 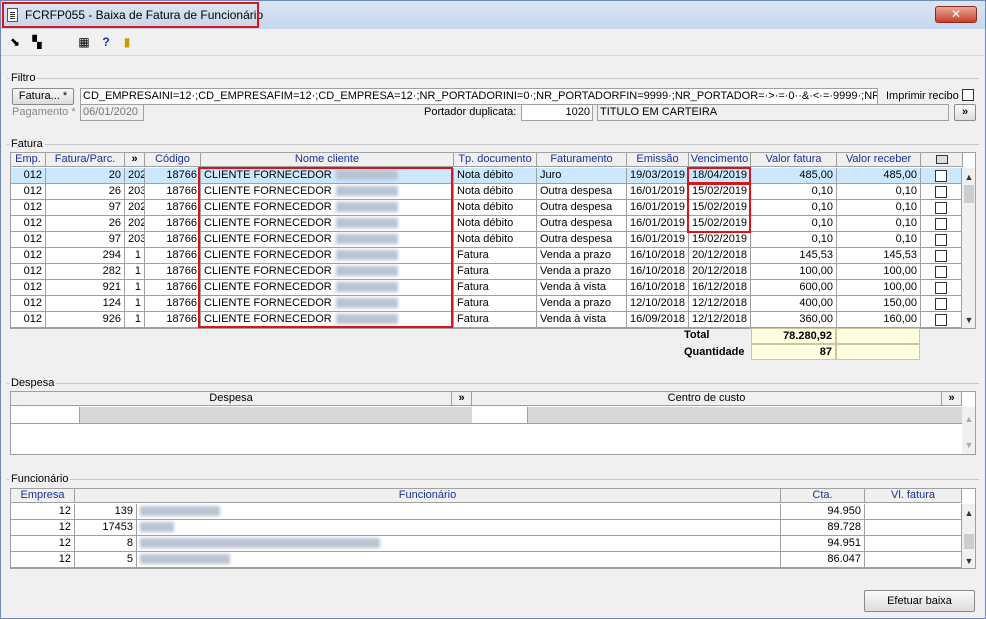 What do you see at coordinates (794, 160) in the screenshot?
I see `col-valor-fatura: Valor fatura` at bounding box center [794, 160].